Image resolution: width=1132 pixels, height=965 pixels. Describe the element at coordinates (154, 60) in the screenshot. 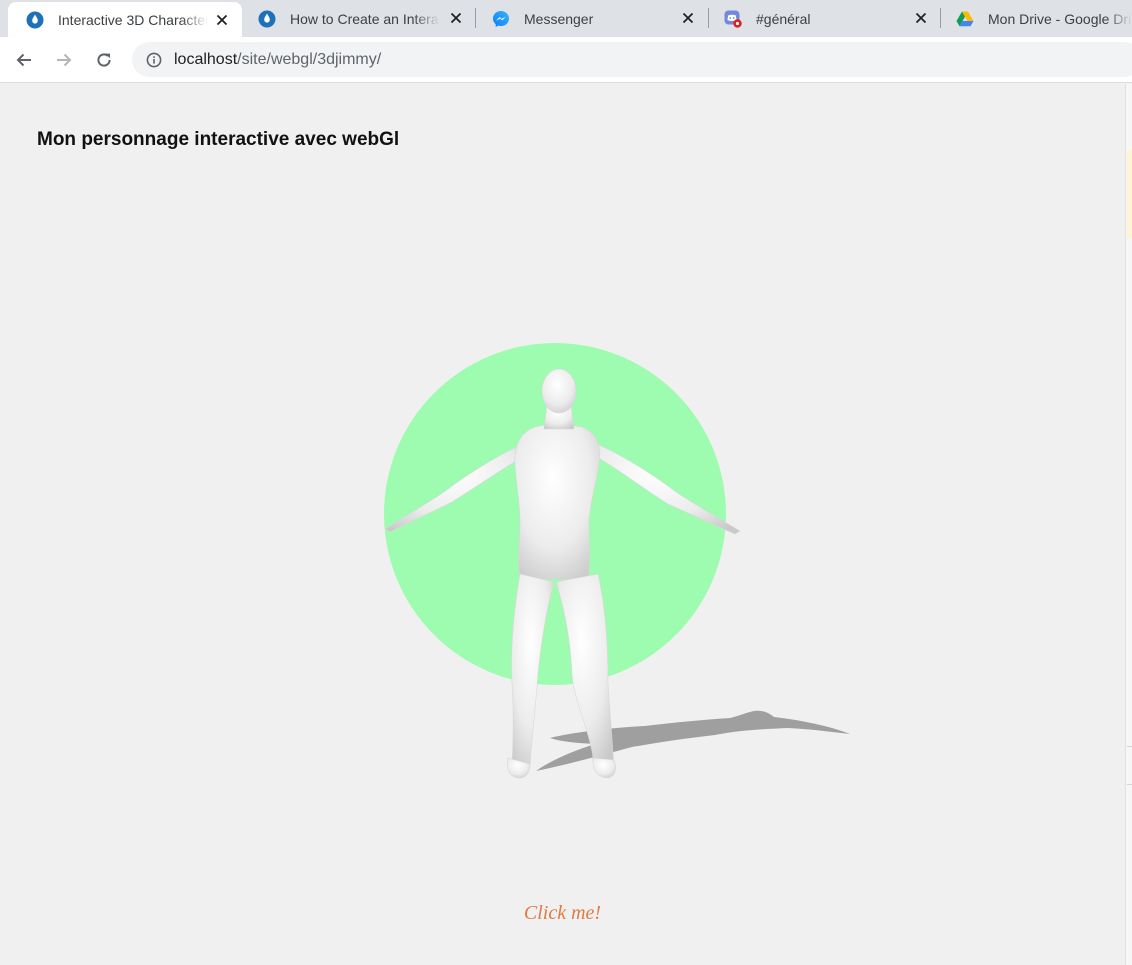

I see `info-icon` at that location.